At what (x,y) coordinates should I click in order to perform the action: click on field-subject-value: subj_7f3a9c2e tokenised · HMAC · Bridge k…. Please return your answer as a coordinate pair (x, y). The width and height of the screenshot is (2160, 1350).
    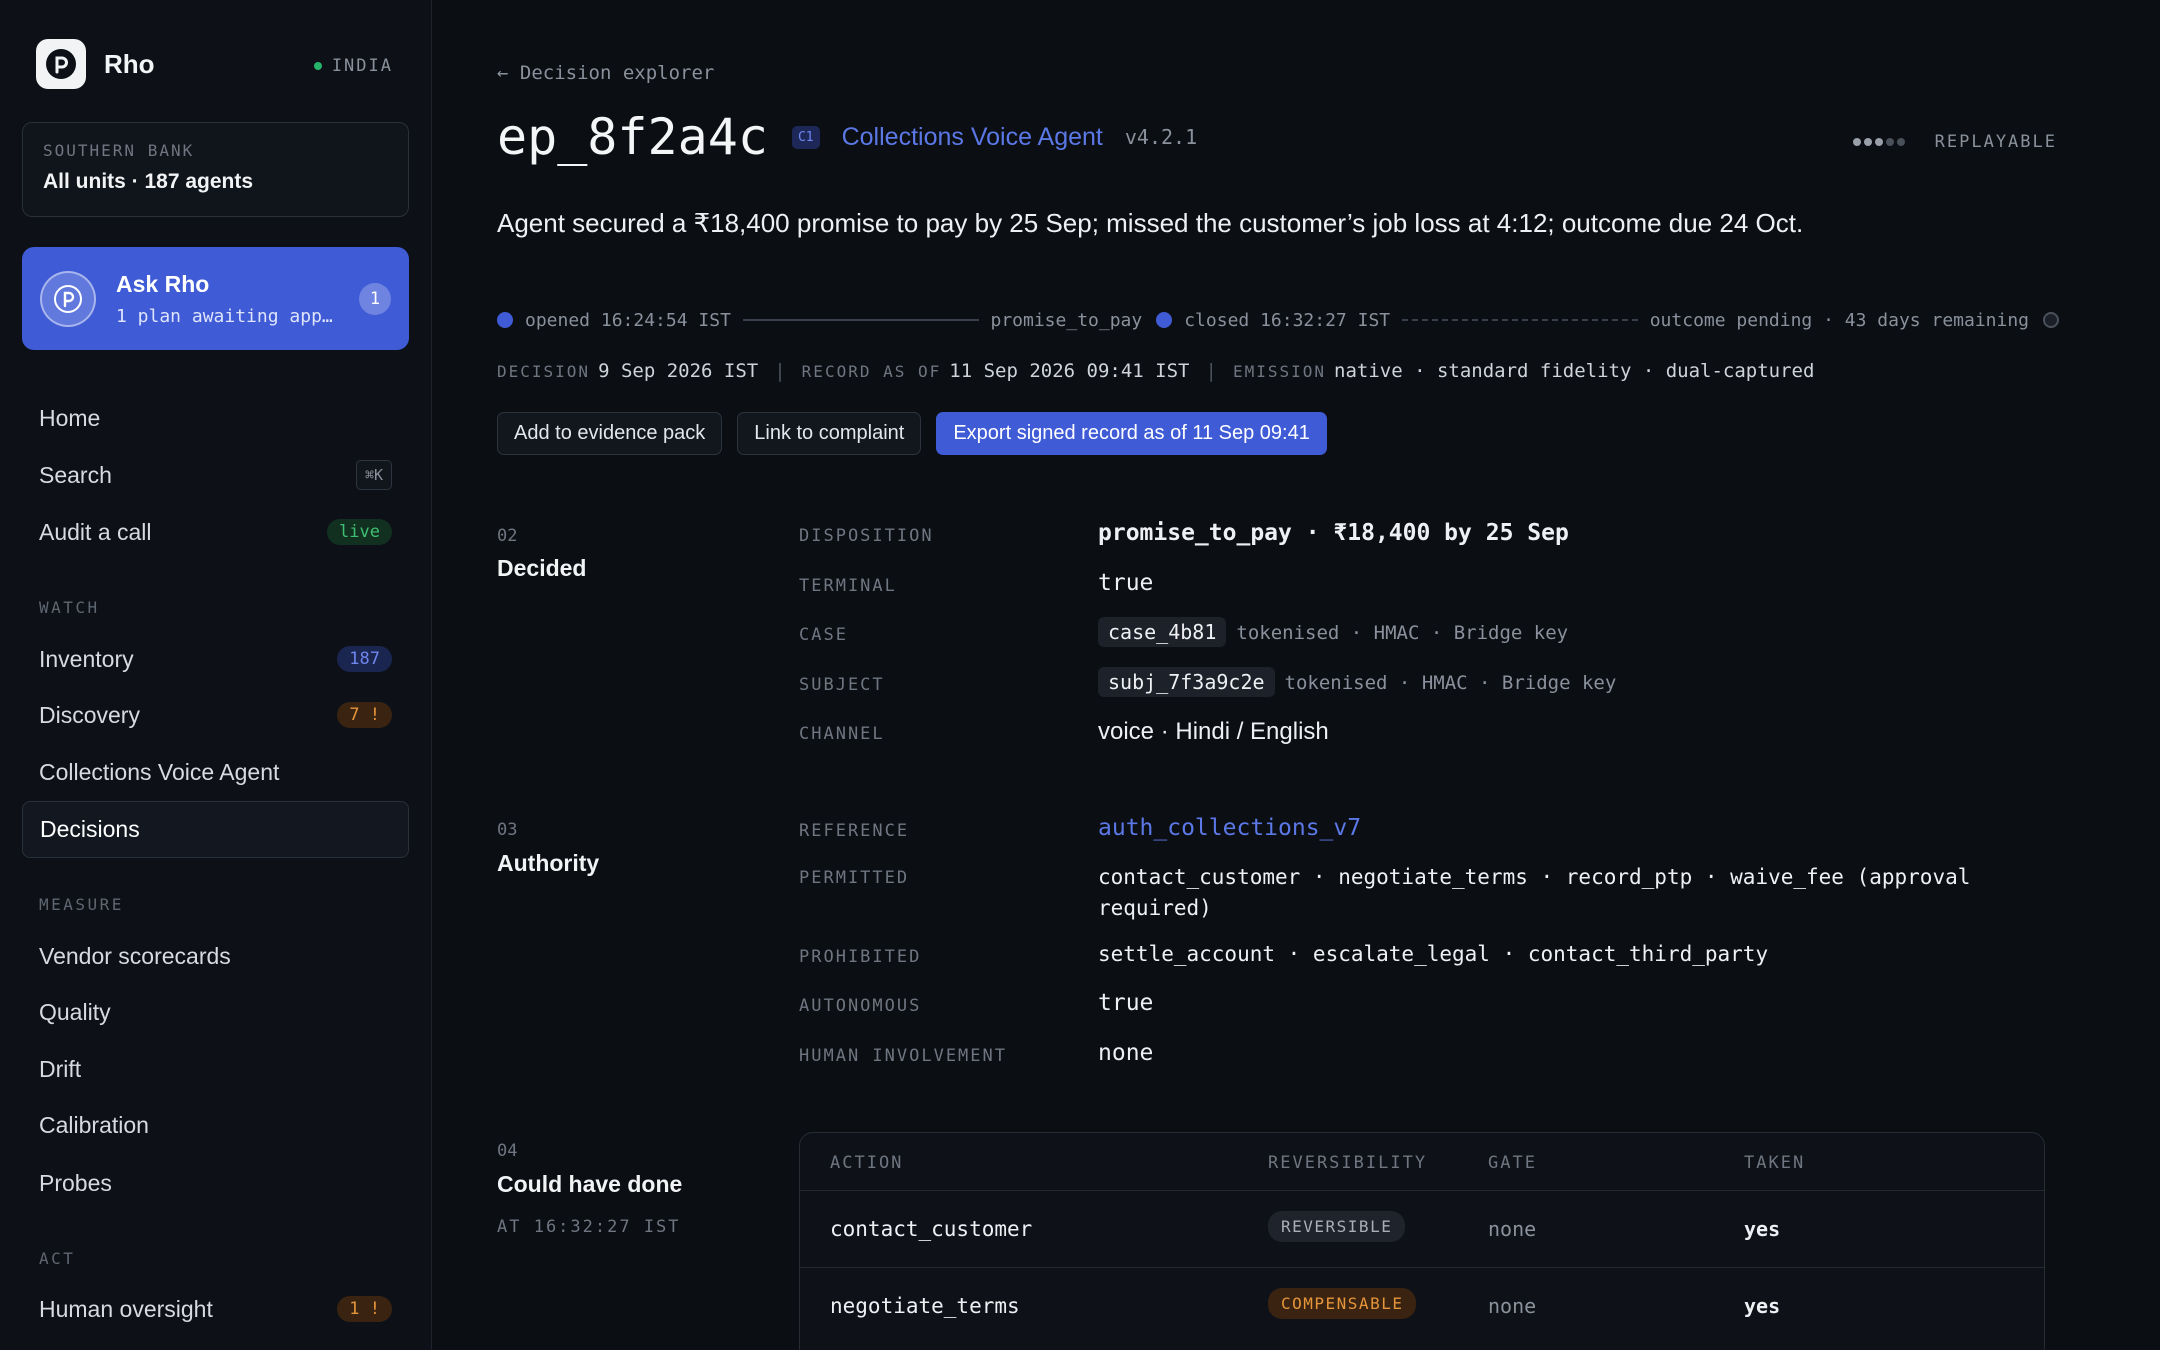
    Looking at the image, I should click on (1357, 682).